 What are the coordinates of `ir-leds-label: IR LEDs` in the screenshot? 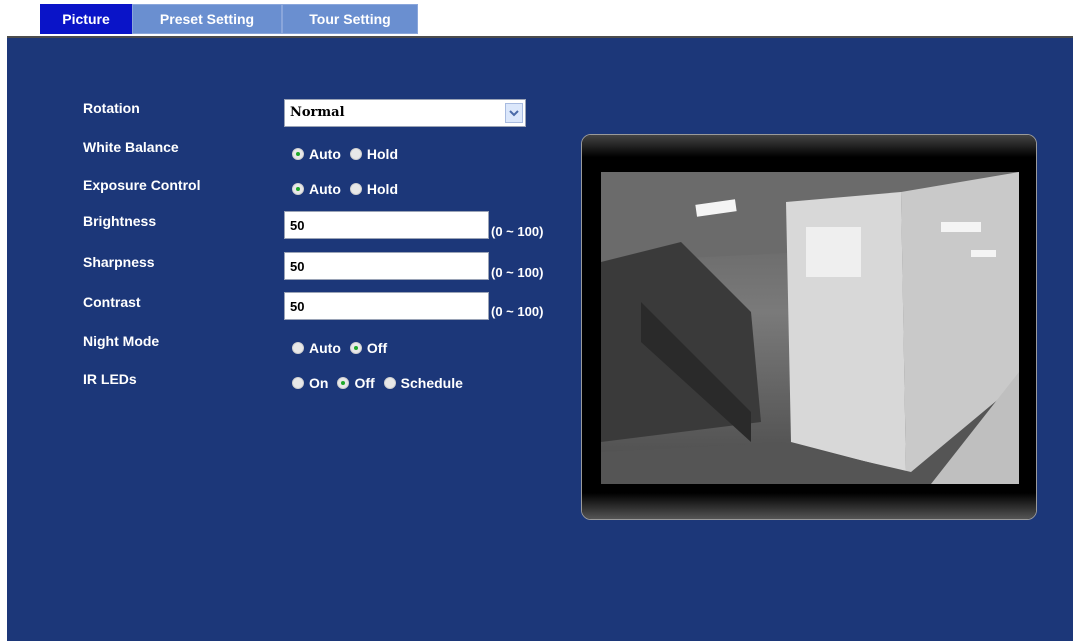 It's located at (110, 379).